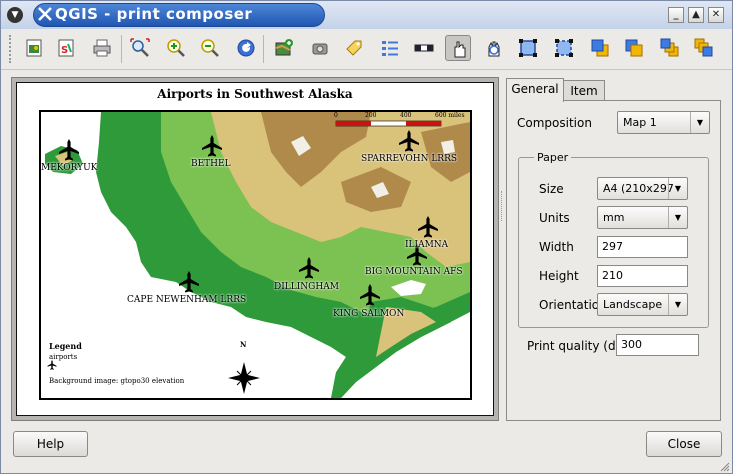 The height and width of the screenshot is (475, 733). What do you see at coordinates (642, 217) in the screenshot?
I see `units-select: mm ▼` at bounding box center [642, 217].